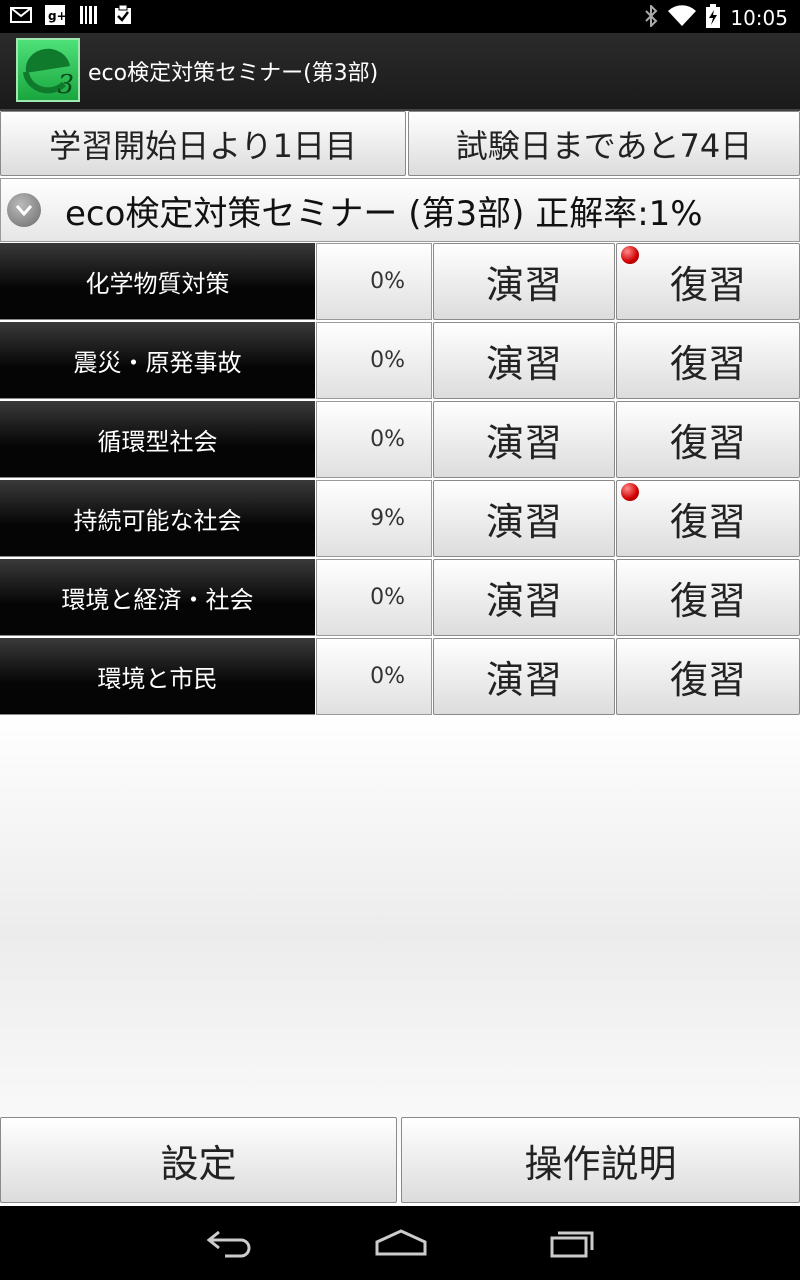  I want to click on wifi-icon, so click(682, 18).